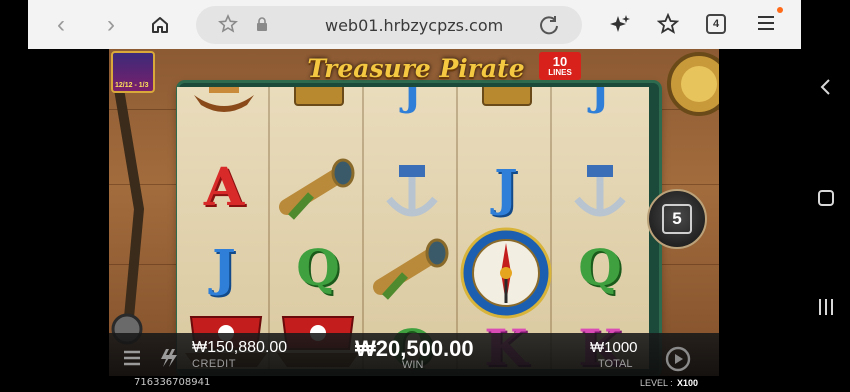 The width and height of the screenshot is (850, 392). Describe the element at coordinates (766, 25) in the screenshot. I see `menu-icon` at that location.